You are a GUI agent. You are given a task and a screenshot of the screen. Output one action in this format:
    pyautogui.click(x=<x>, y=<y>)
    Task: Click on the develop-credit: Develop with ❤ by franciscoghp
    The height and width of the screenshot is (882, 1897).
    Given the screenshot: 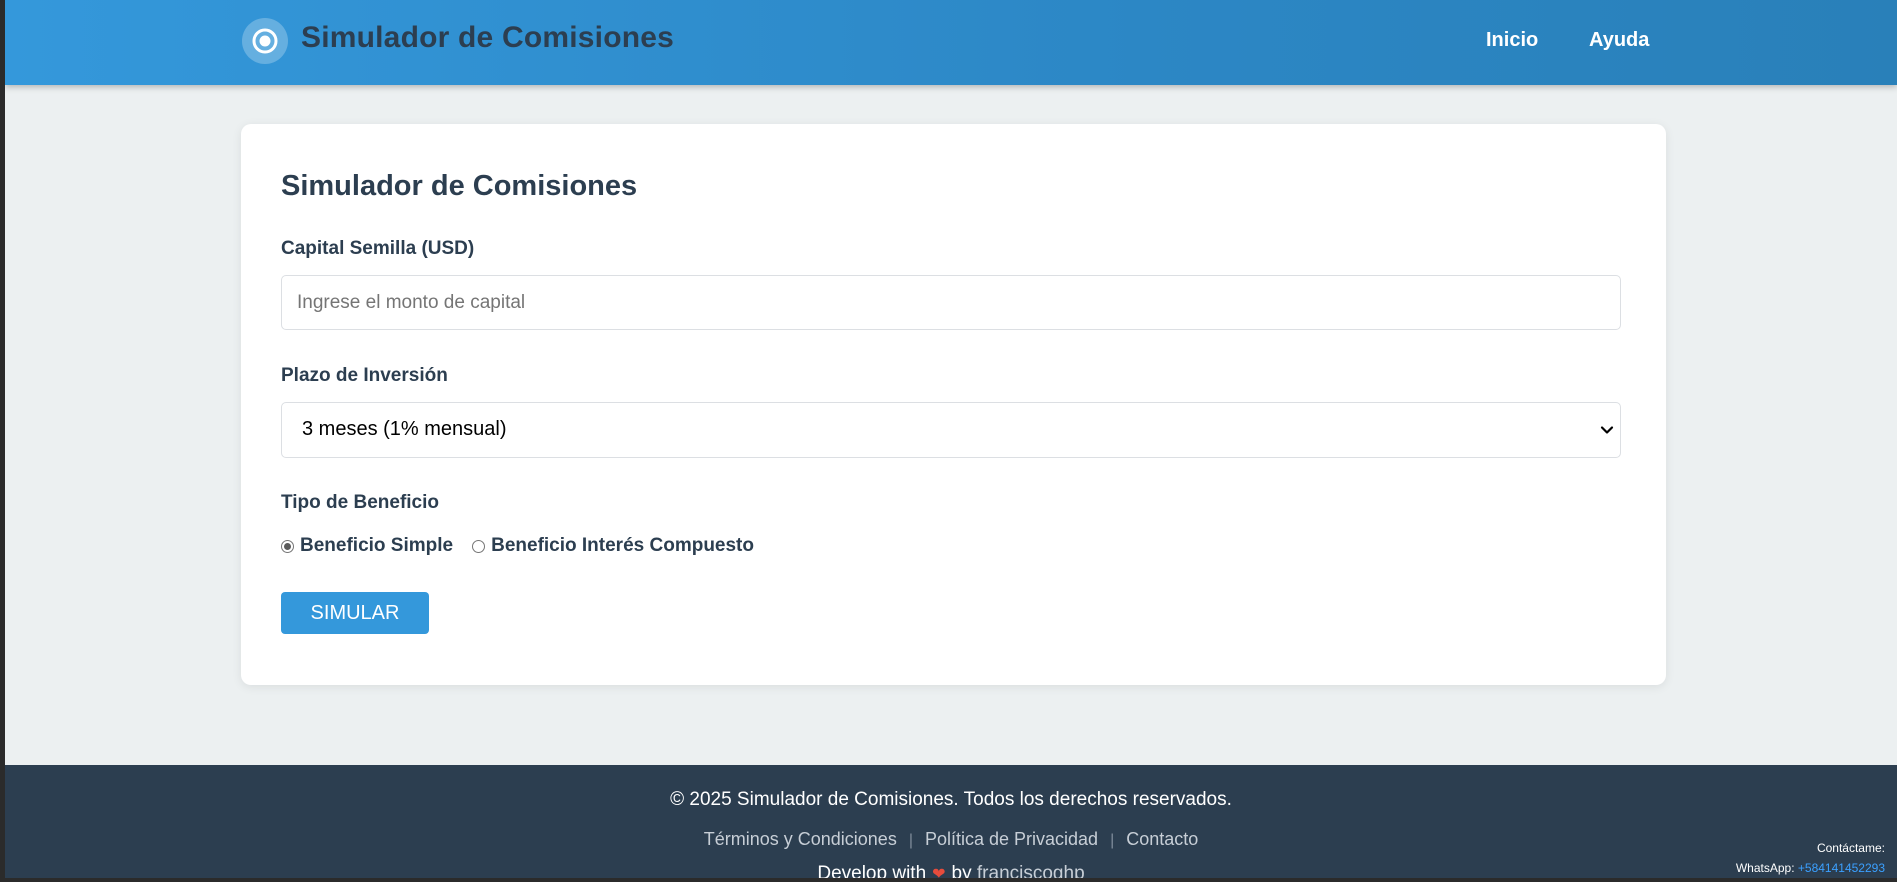 What is the action you would take?
    pyautogui.click(x=951, y=870)
    